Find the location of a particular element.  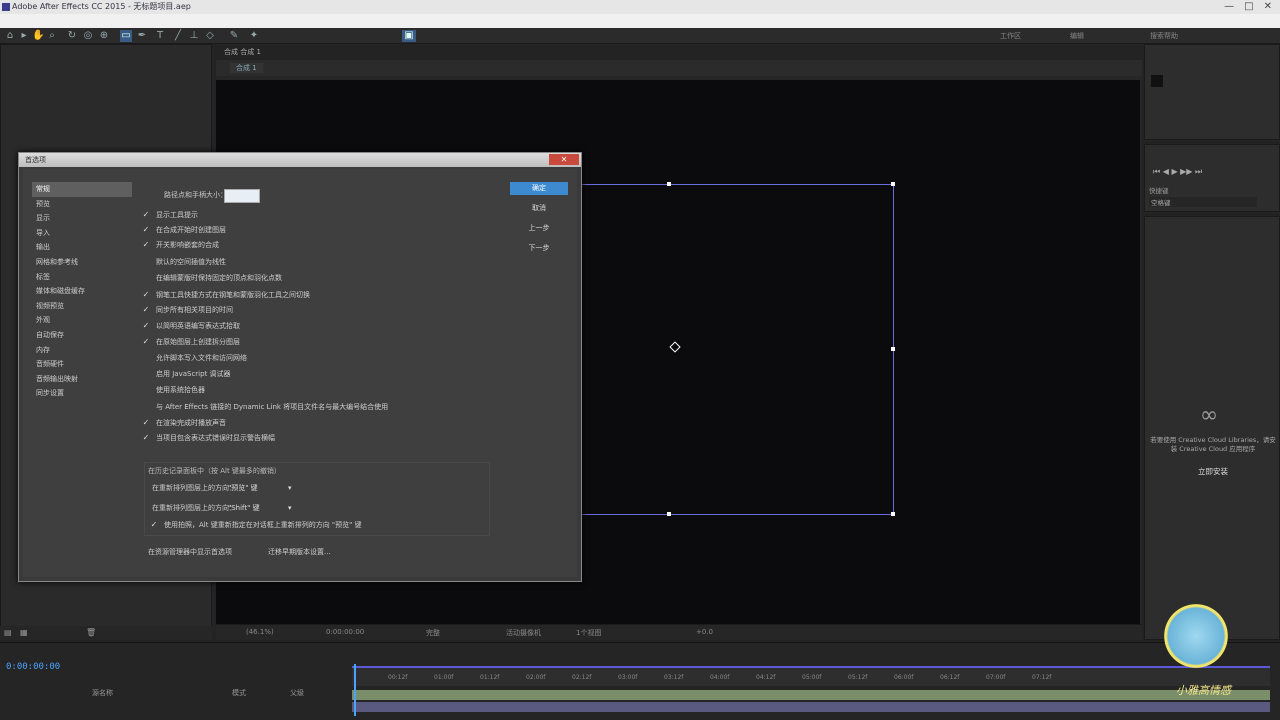

option-row: ✓ 同步所有相关项目的时间 is located at coordinates (187, 310).